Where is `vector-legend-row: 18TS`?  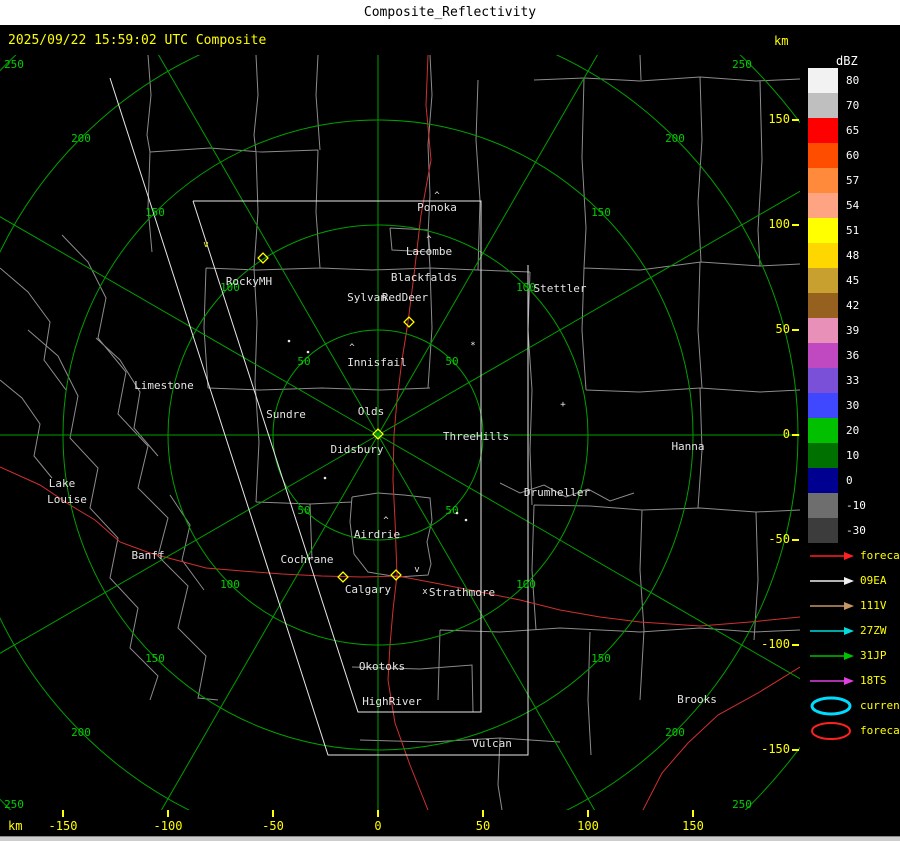
vector-legend-row: 18TS is located at coordinates (854, 680).